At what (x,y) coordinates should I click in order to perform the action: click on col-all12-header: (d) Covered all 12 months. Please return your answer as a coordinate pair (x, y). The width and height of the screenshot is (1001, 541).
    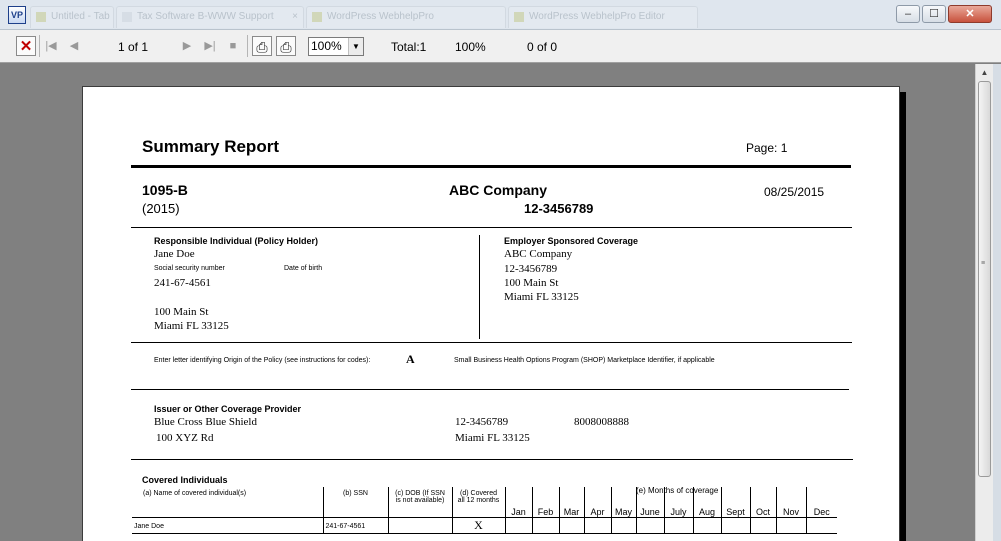
    Looking at the image, I should click on (478, 502).